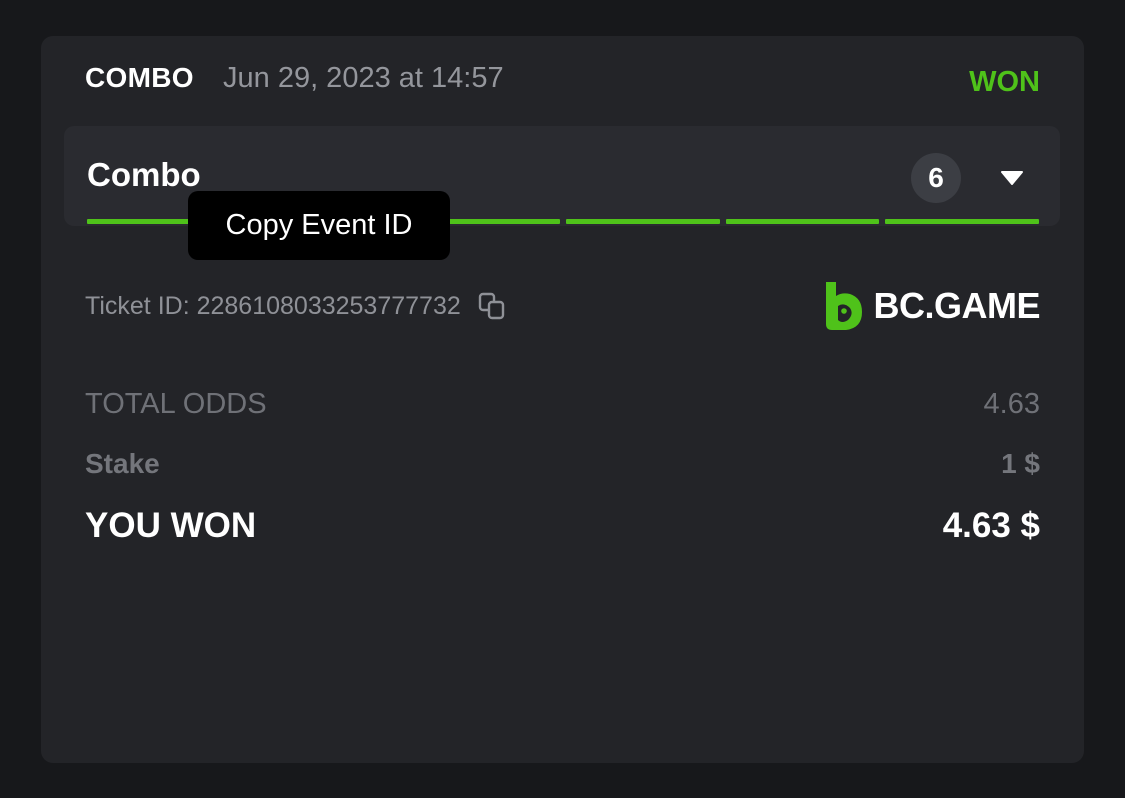 The image size is (1125, 798). I want to click on logo-text: BC.GAME, so click(957, 305).